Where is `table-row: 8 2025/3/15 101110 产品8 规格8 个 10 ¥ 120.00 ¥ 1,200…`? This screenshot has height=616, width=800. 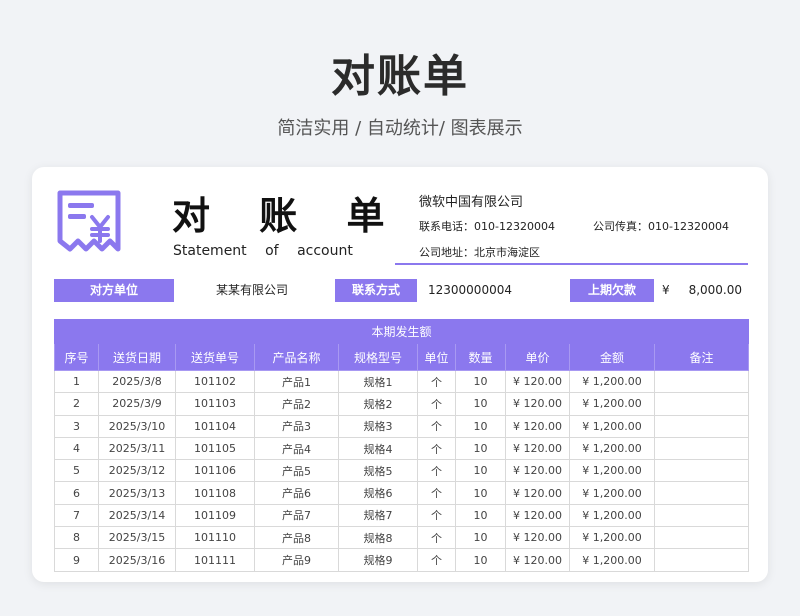
table-row: 8 2025/3/15 101110 产品8 规格8 个 10 ¥ 120.00 ¥ 1,200… is located at coordinates (402, 538).